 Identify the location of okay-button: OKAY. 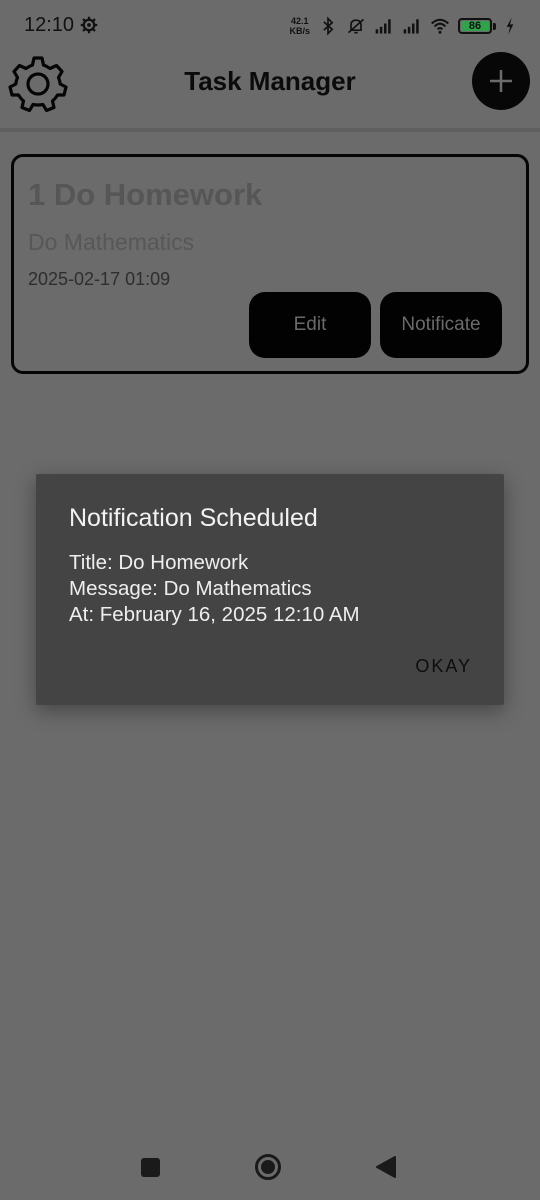
(443, 666).